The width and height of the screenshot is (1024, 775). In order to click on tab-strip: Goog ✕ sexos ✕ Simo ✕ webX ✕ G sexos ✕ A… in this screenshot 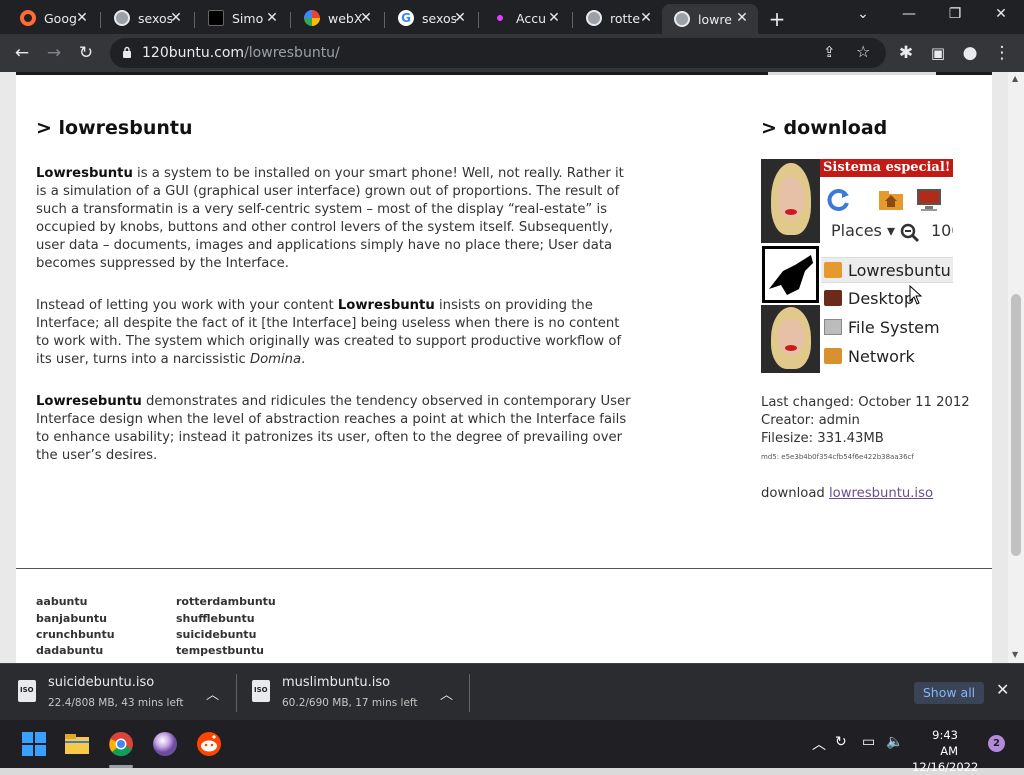, I will do `click(512, 17)`.